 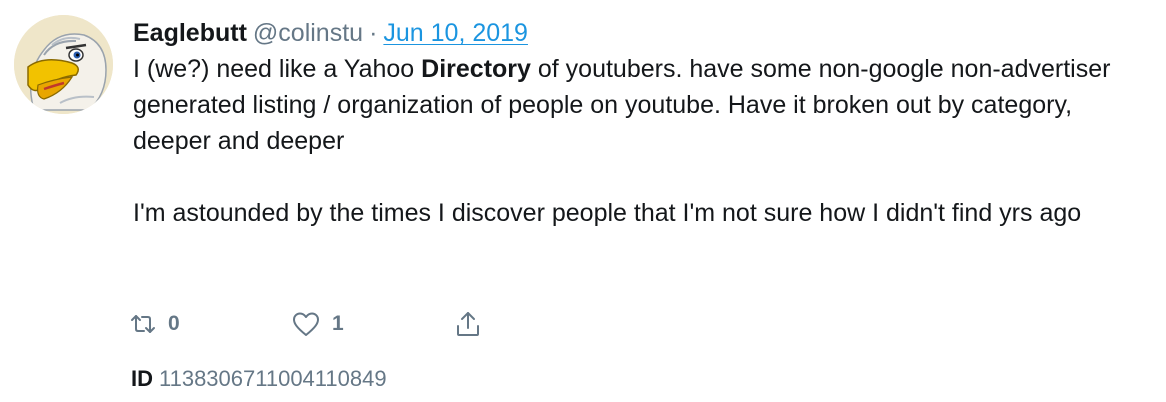 What do you see at coordinates (308, 33) in the screenshot?
I see `user-handle: @colinstu` at bounding box center [308, 33].